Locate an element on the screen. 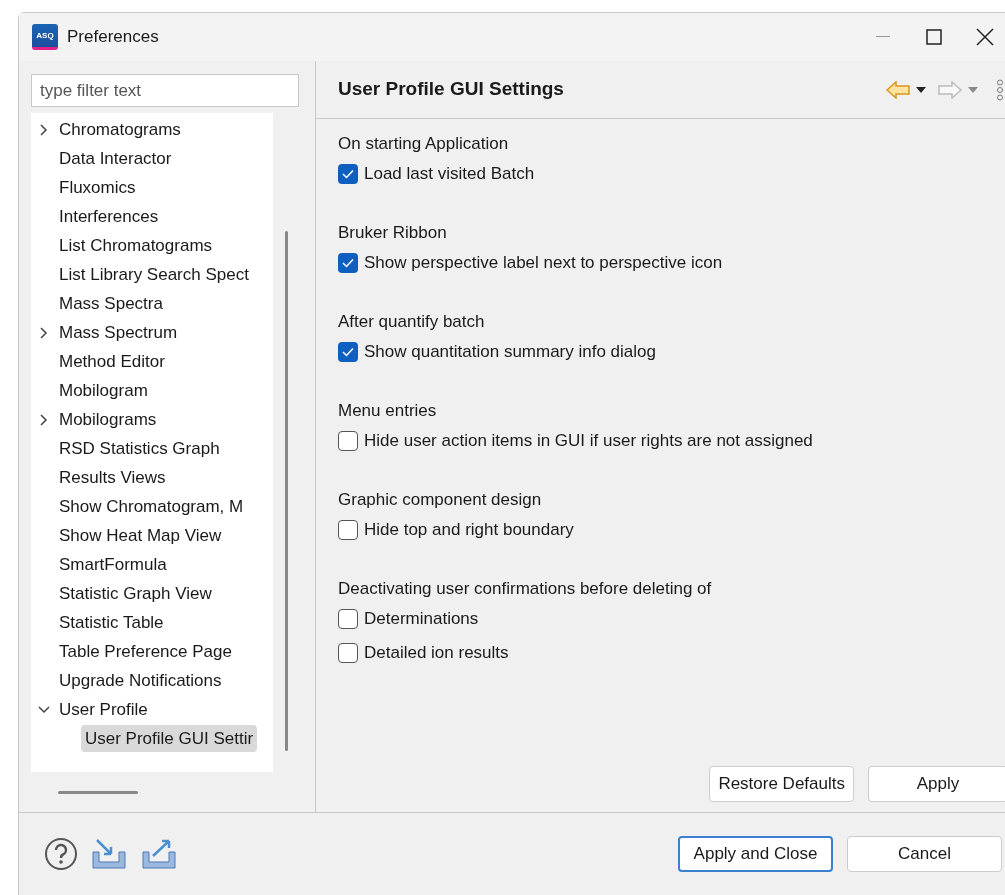 This screenshot has width=1005, height=895. tree-item: Statistic Table is located at coordinates (111, 622).